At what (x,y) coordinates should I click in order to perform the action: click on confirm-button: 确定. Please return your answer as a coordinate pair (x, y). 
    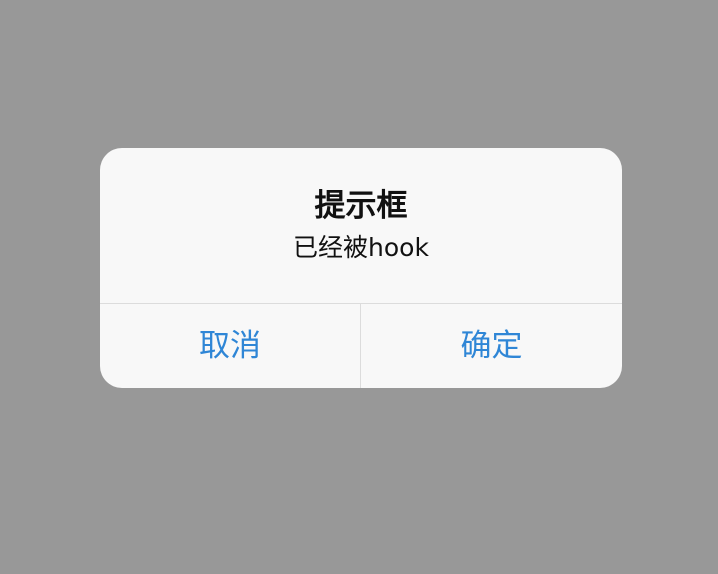
    Looking at the image, I should click on (491, 346).